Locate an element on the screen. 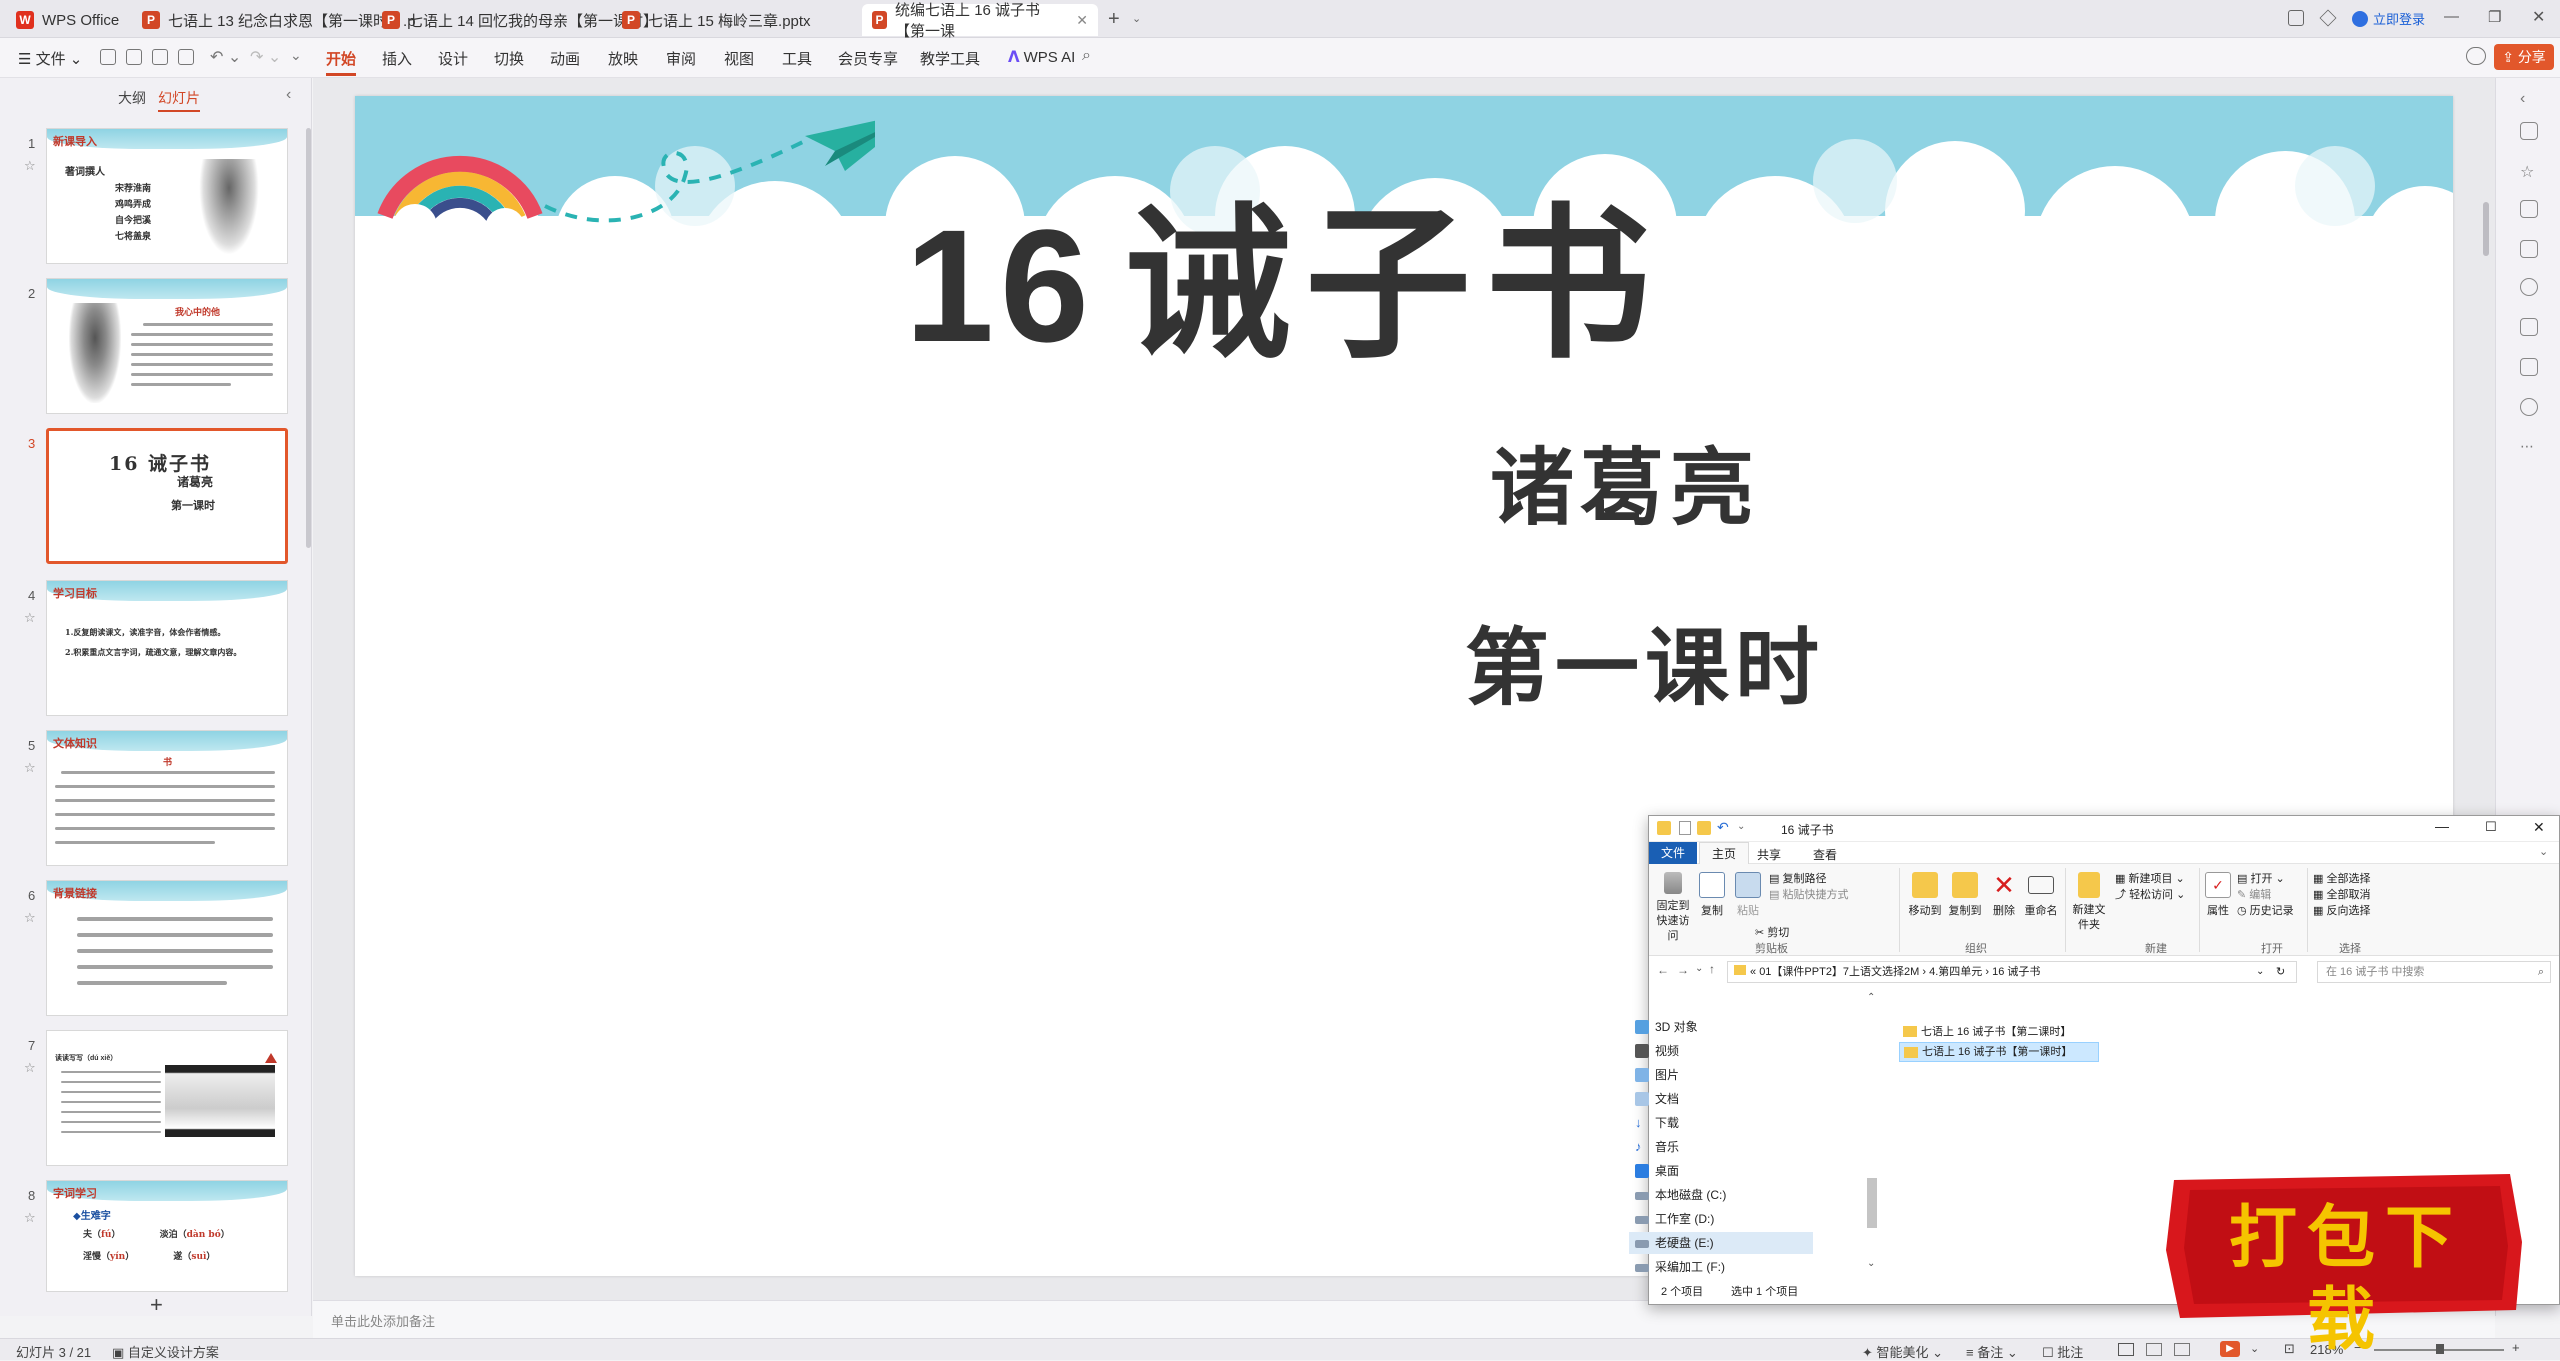 This screenshot has height=1361, width=2560. properties-button: ✓ 属性 is located at coordinates (2218, 895).